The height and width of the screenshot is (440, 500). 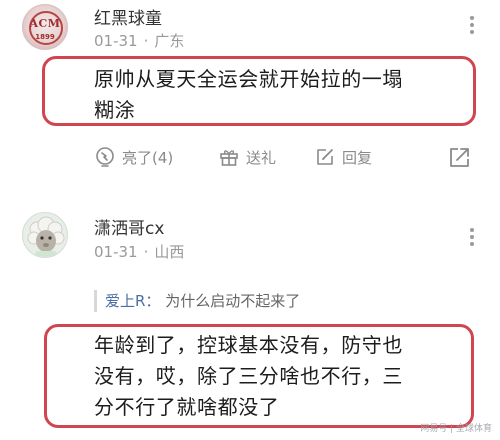 I want to click on comment-text-line: 原帅从夏天全运会就开始拉的一塌, so click(x=248, y=79).